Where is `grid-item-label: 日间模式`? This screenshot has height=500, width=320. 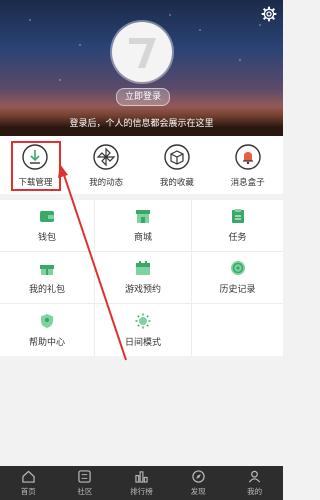
grid-item-label: 日间模式 is located at coordinates (142, 342).